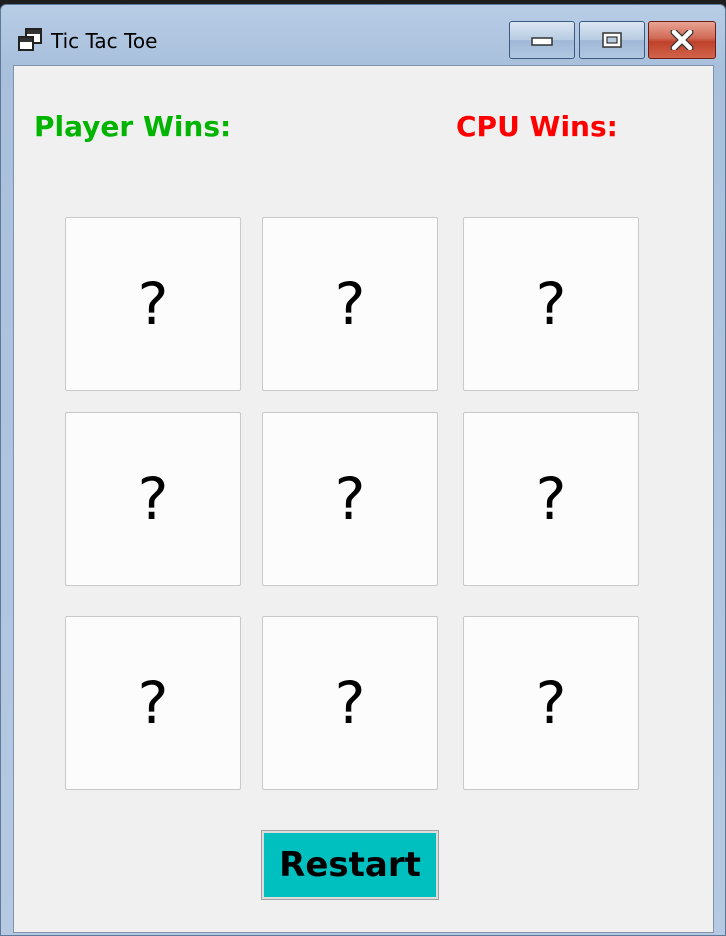 Image resolution: width=726 pixels, height=936 pixels. Describe the element at coordinates (133, 126) in the screenshot. I see `player-wins-label: Player Wins:` at that location.